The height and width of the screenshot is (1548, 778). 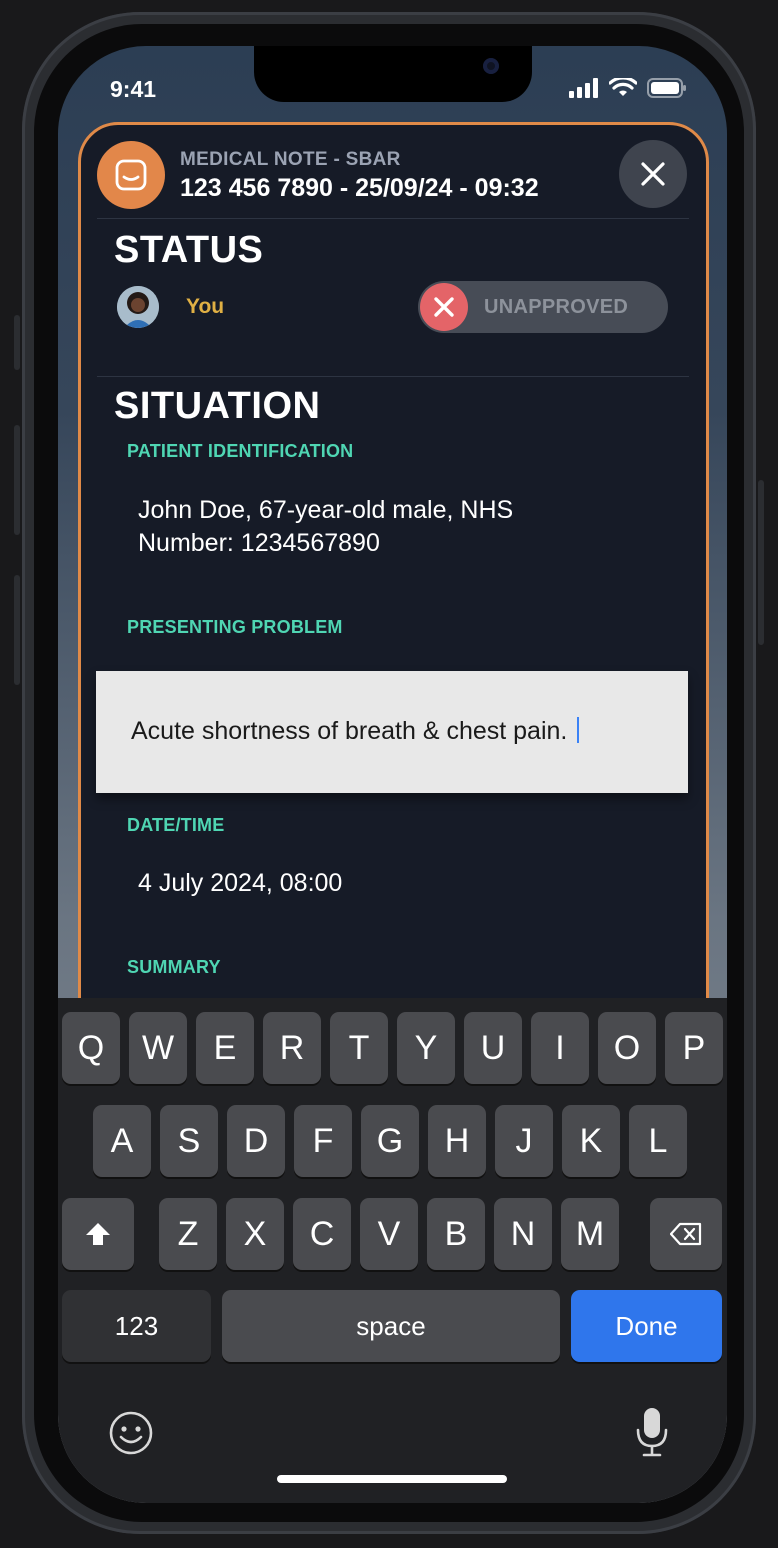 I want to click on battery-icon, so click(x=666, y=88).